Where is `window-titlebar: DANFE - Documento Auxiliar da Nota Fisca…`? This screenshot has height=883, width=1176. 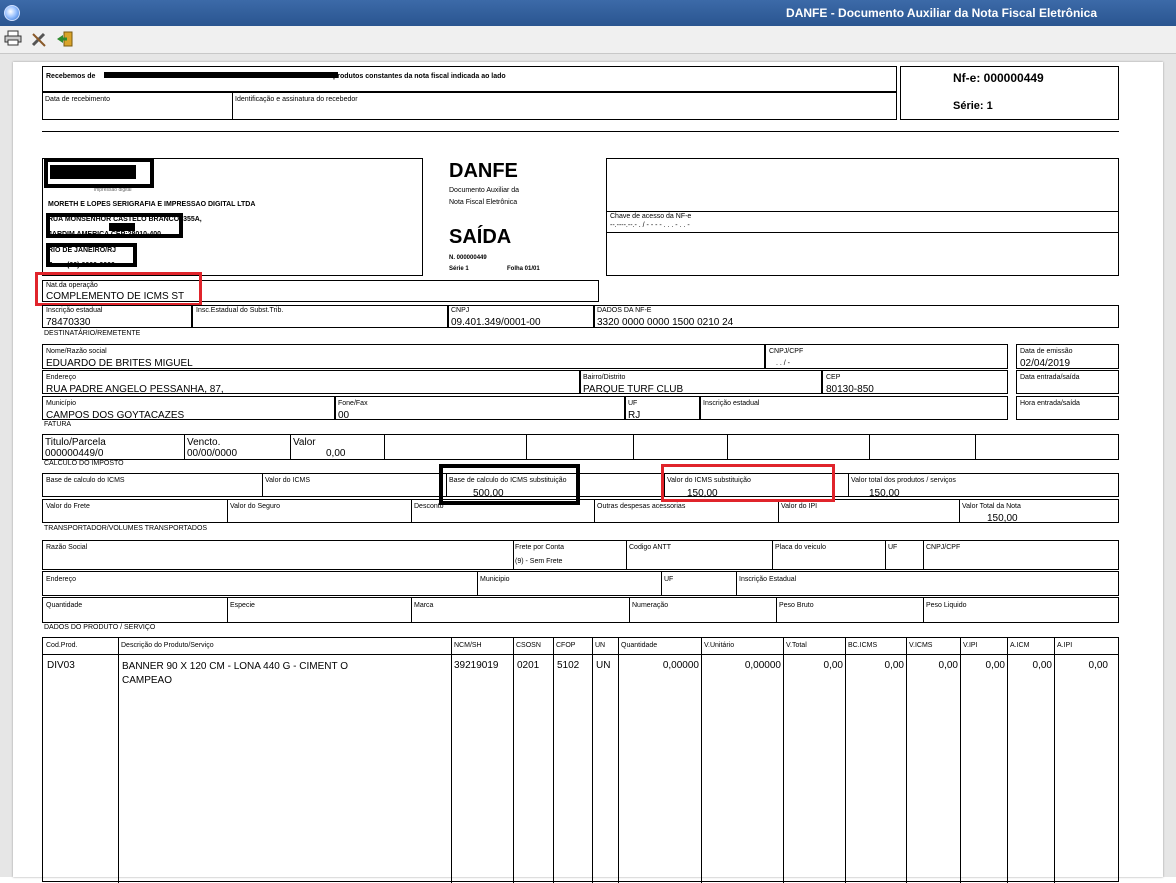
window-titlebar: DANFE - Documento Auxiliar da Nota Fisca… is located at coordinates (588, 13).